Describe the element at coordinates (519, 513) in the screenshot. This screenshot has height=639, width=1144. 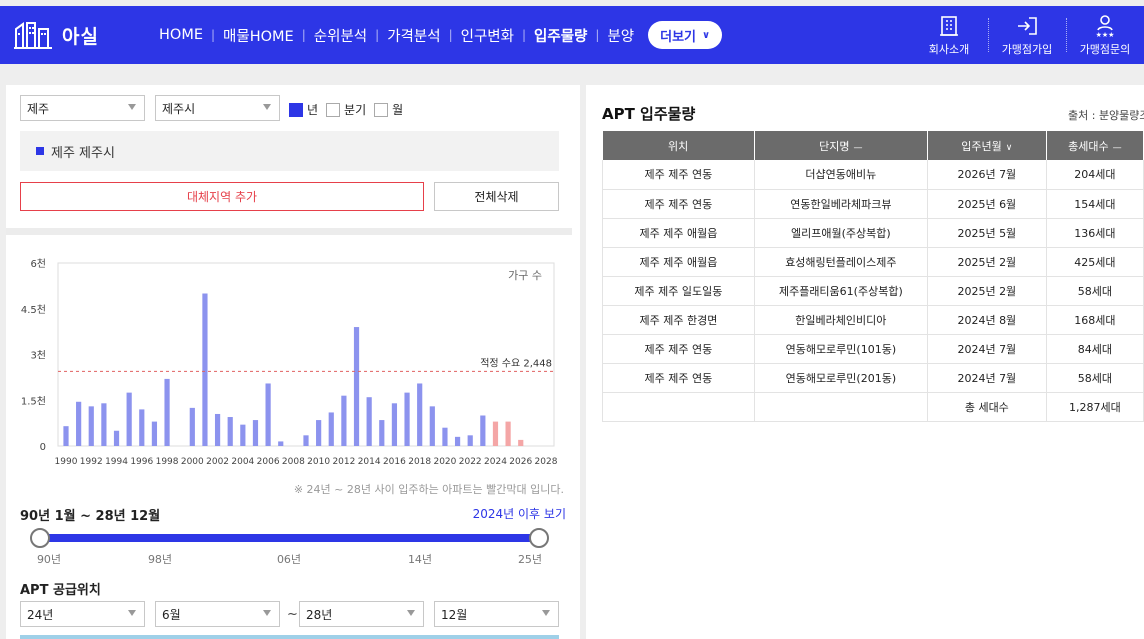
I see `view-after-2024-link: 2024년 이후 보기` at that location.